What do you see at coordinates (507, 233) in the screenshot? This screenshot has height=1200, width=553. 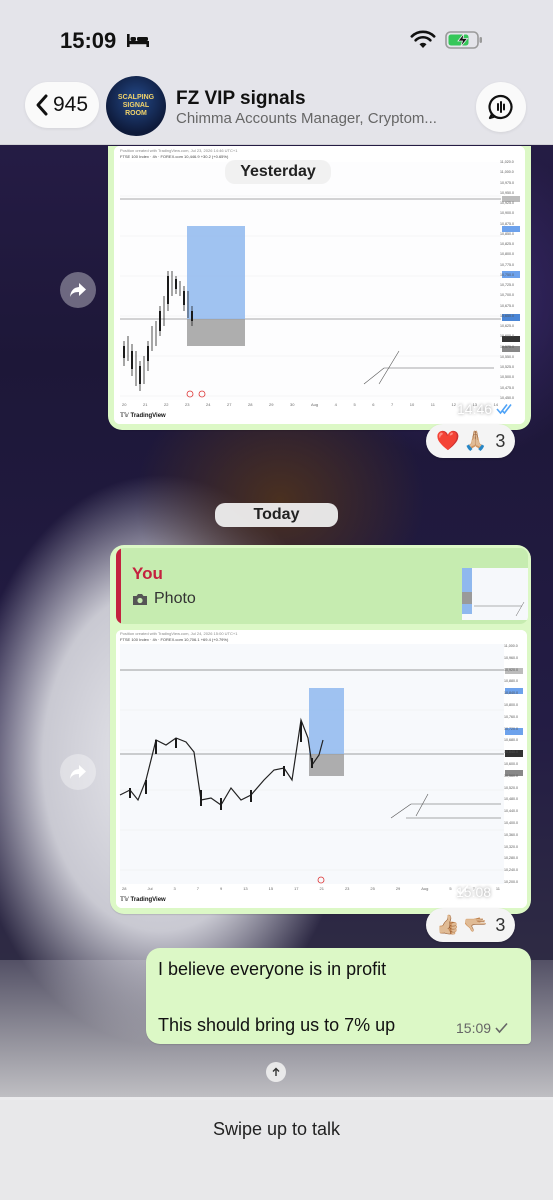 I see `price-tick: 10,850.0` at bounding box center [507, 233].